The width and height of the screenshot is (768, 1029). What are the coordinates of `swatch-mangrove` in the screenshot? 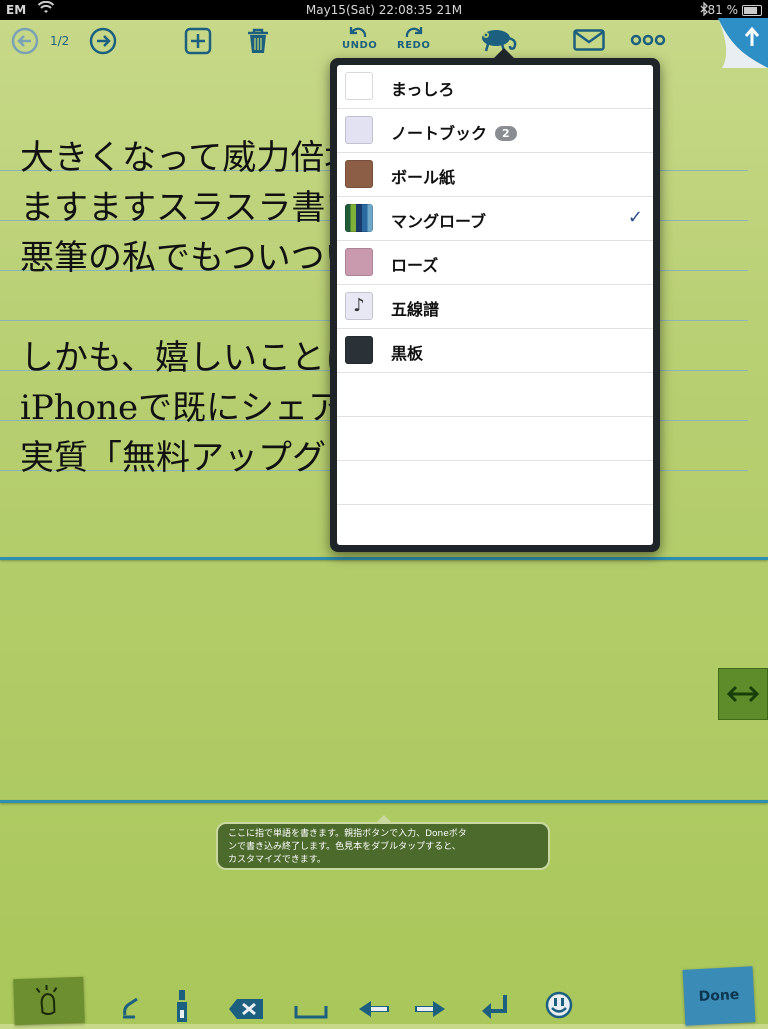 It's located at (359, 218).